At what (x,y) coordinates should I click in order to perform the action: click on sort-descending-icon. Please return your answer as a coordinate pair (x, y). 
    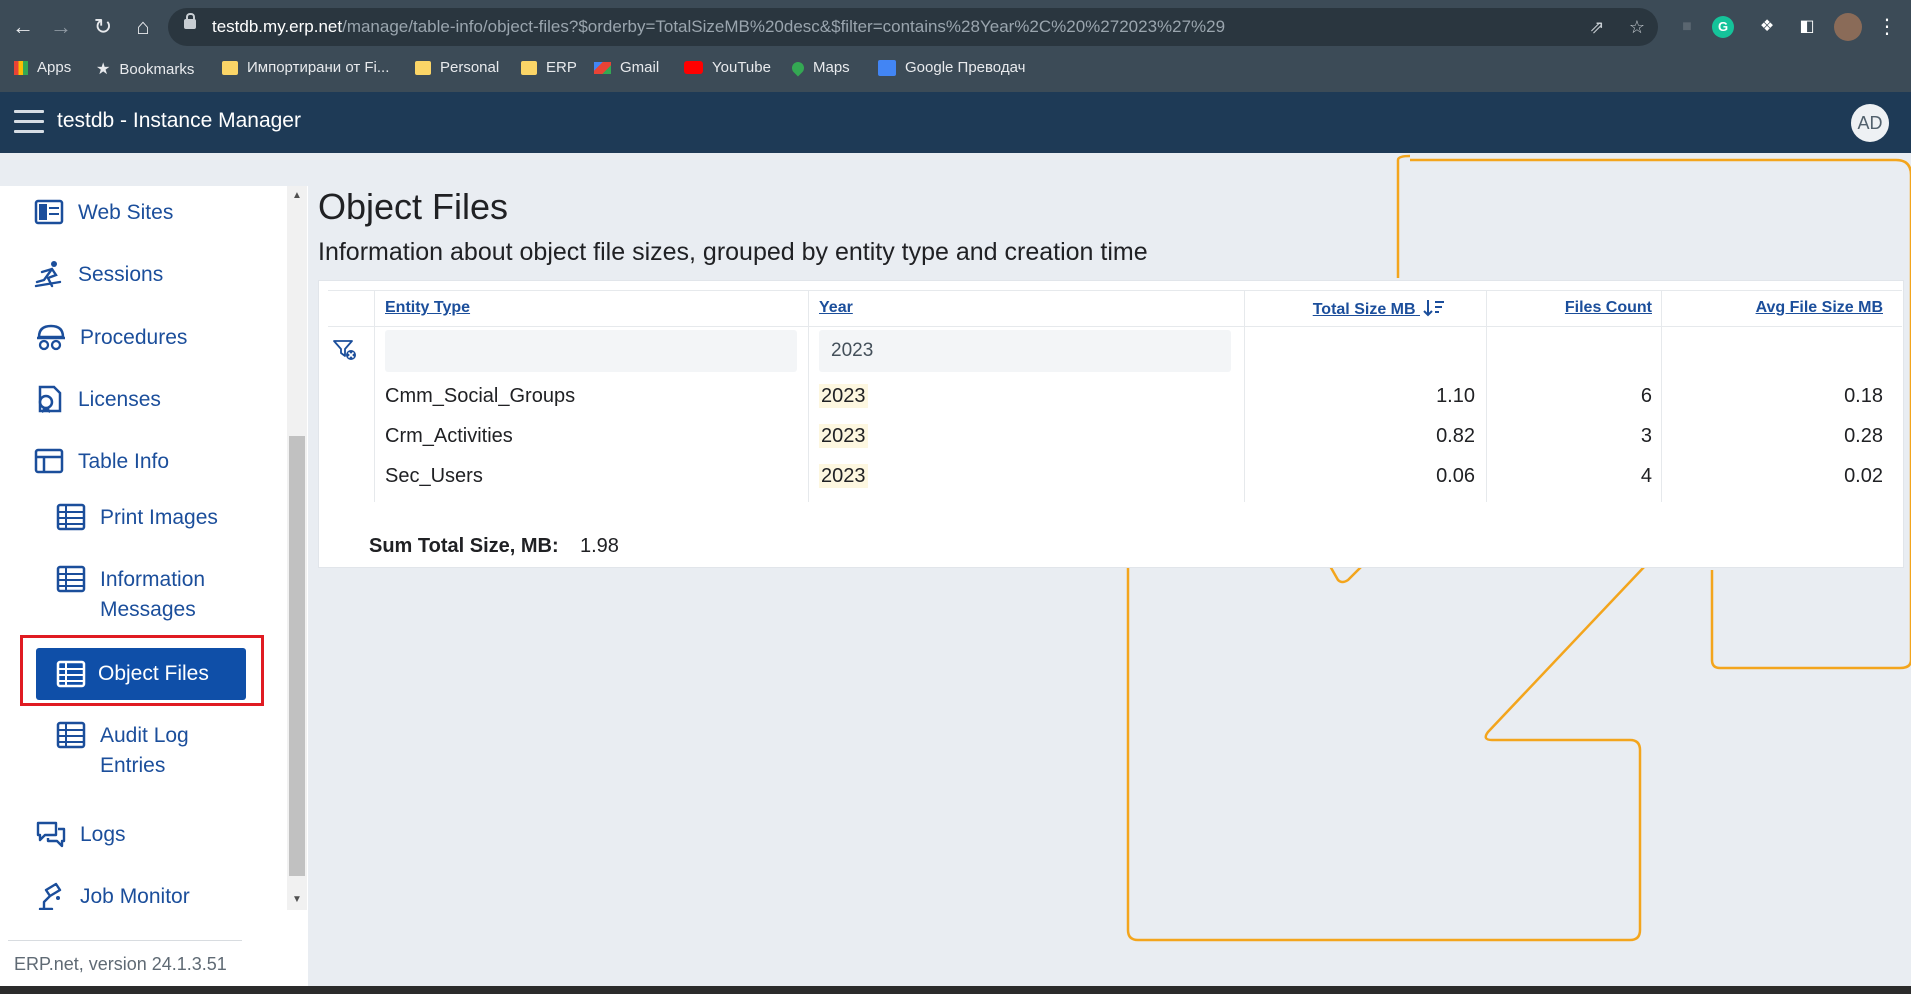
    Looking at the image, I should click on (1433, 308).